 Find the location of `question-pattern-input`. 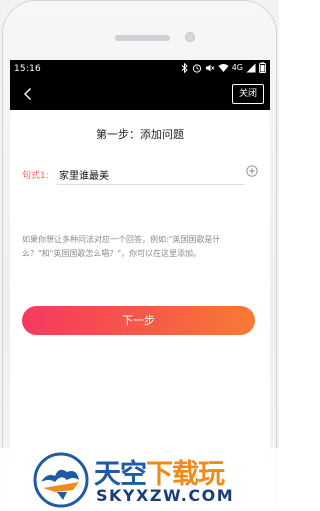

question-pattern-input is located at coordinates (151, 174).